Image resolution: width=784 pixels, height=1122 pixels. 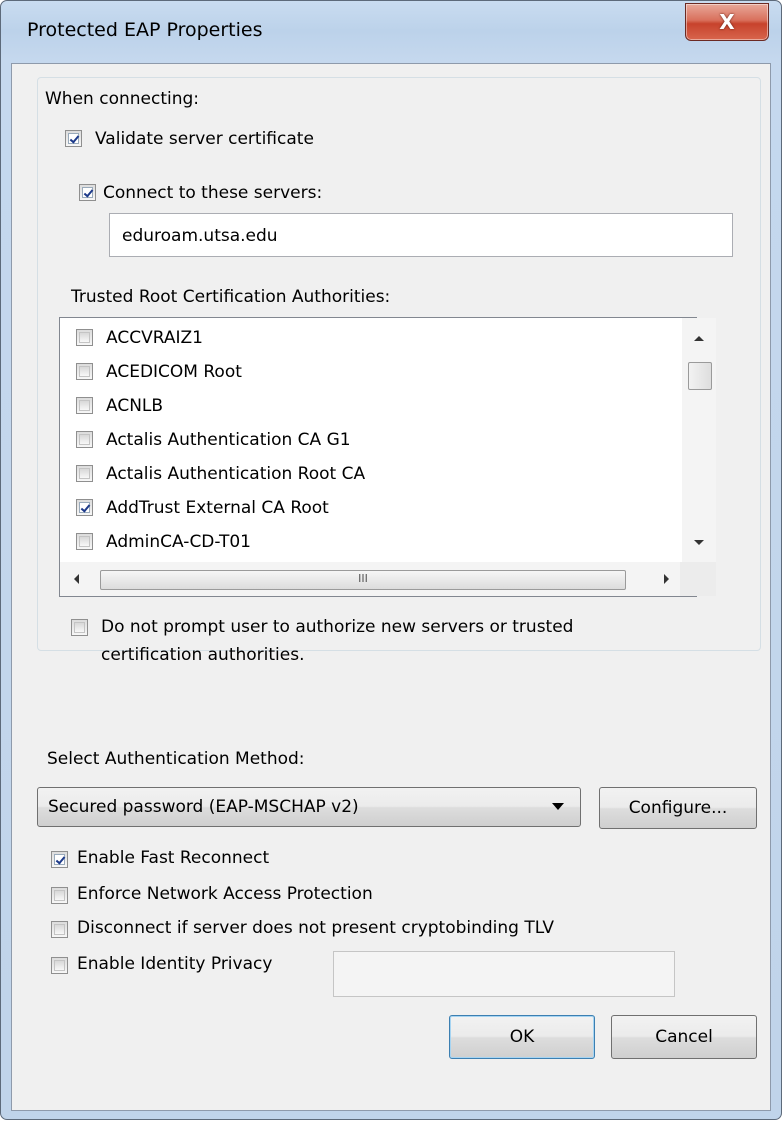 What do you see at coordinates (217, 508) in the screenshot?
I see `authority-label: AddTrust External CA Root` at bounding box center [217, 508].